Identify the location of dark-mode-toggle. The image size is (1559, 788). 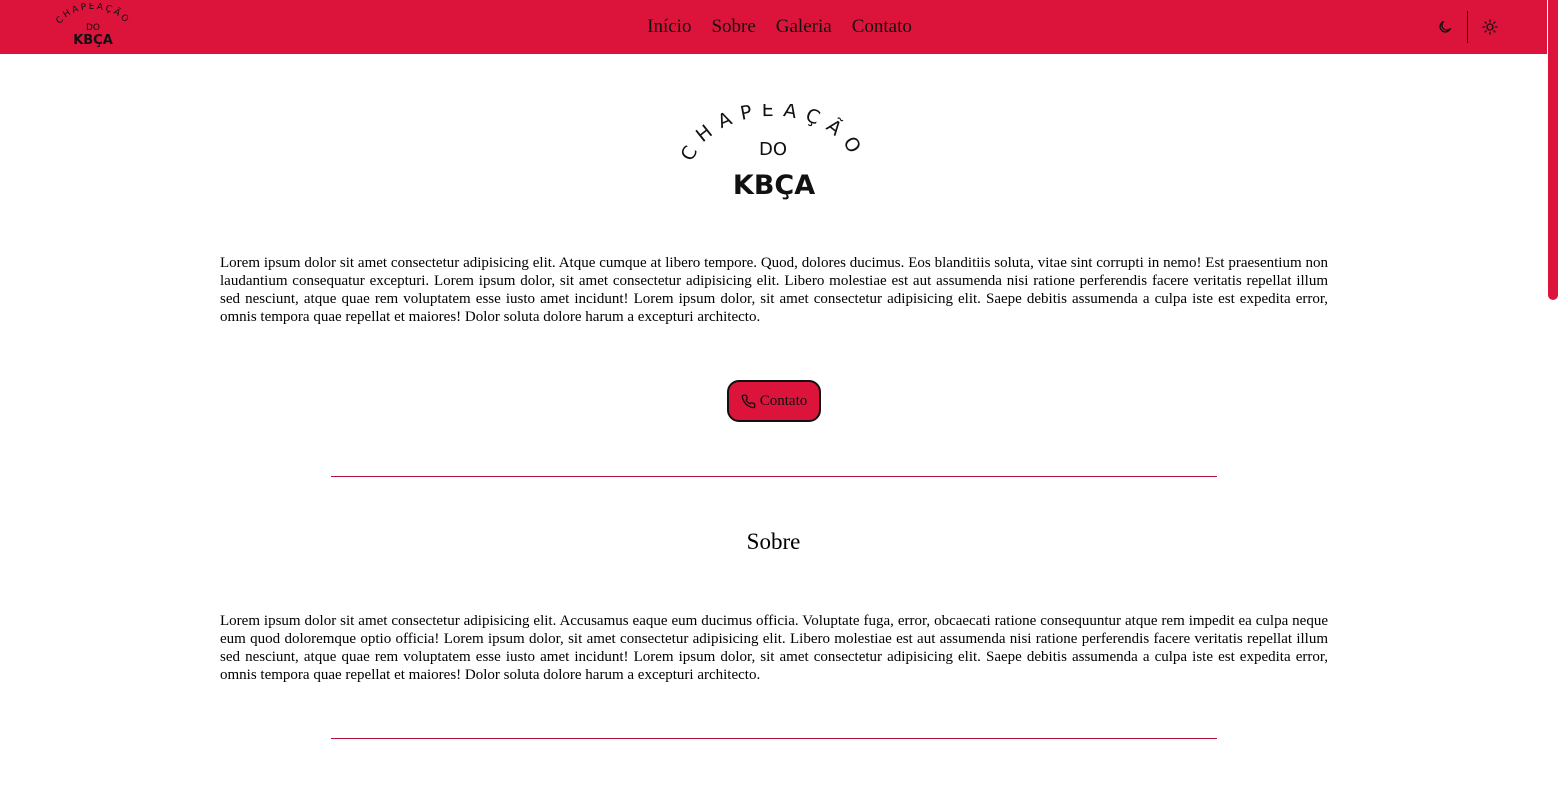
(1445, 27).